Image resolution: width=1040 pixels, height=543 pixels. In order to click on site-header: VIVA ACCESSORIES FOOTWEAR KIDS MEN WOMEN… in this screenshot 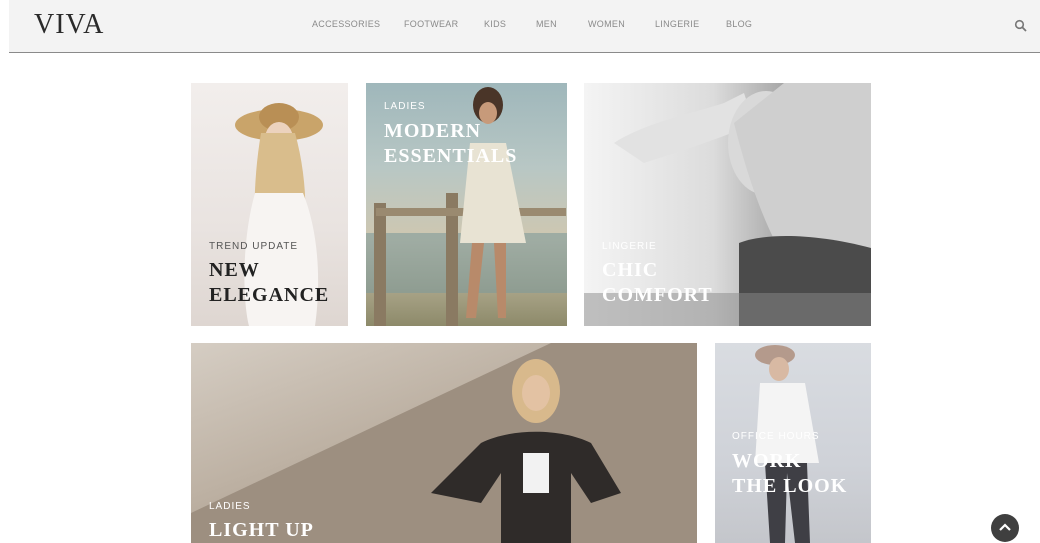, I will do `click(524, 26)`.